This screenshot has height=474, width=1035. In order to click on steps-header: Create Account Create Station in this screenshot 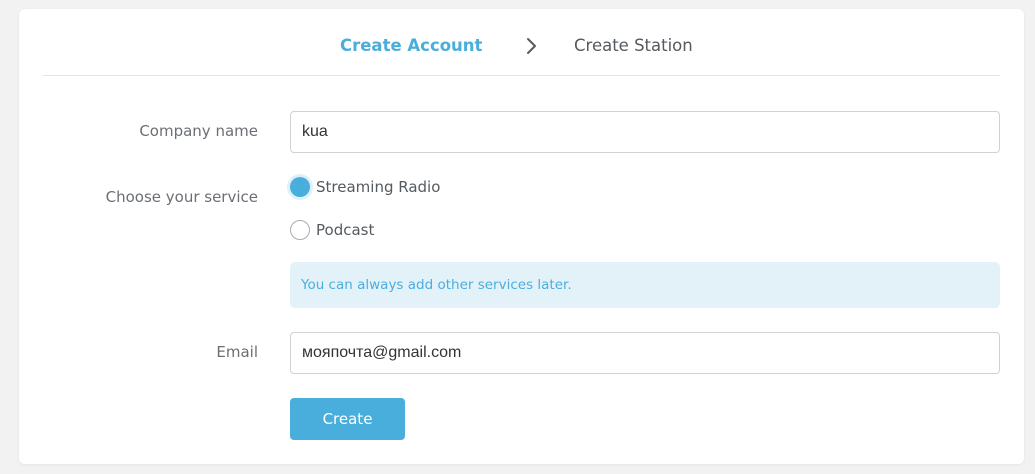, I will do `click(521, 42)`.